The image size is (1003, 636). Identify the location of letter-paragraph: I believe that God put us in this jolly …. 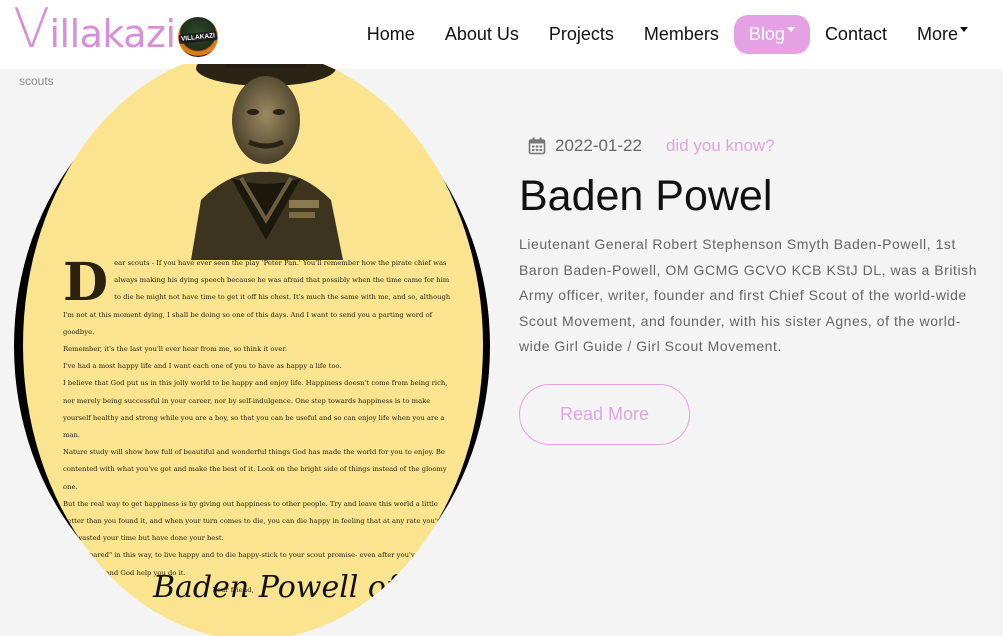
(255, 409).